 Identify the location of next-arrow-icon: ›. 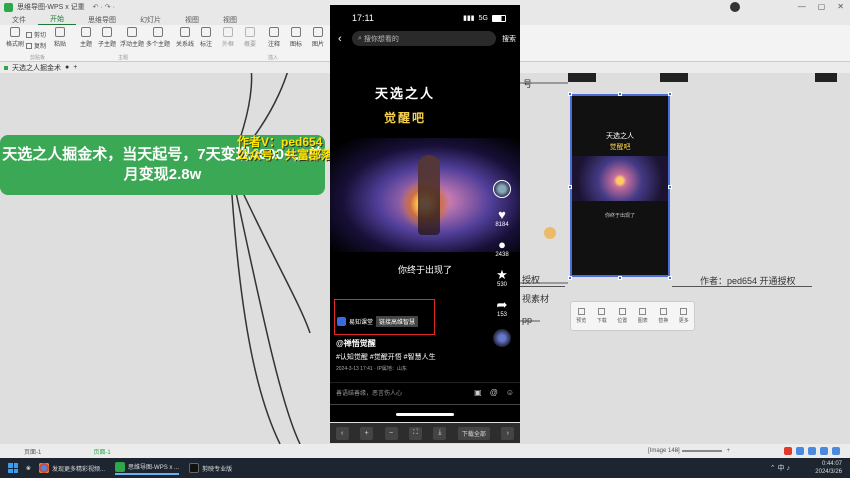
(508, 433).